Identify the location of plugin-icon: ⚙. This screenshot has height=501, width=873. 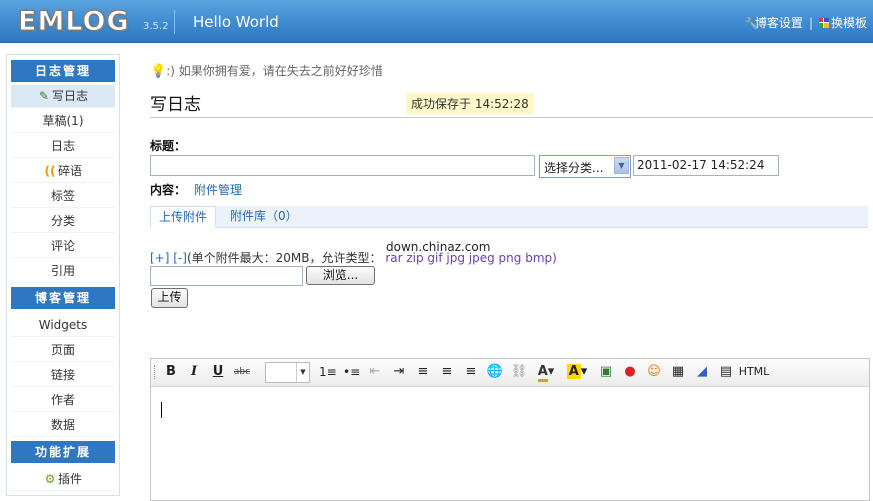
(50, 479).